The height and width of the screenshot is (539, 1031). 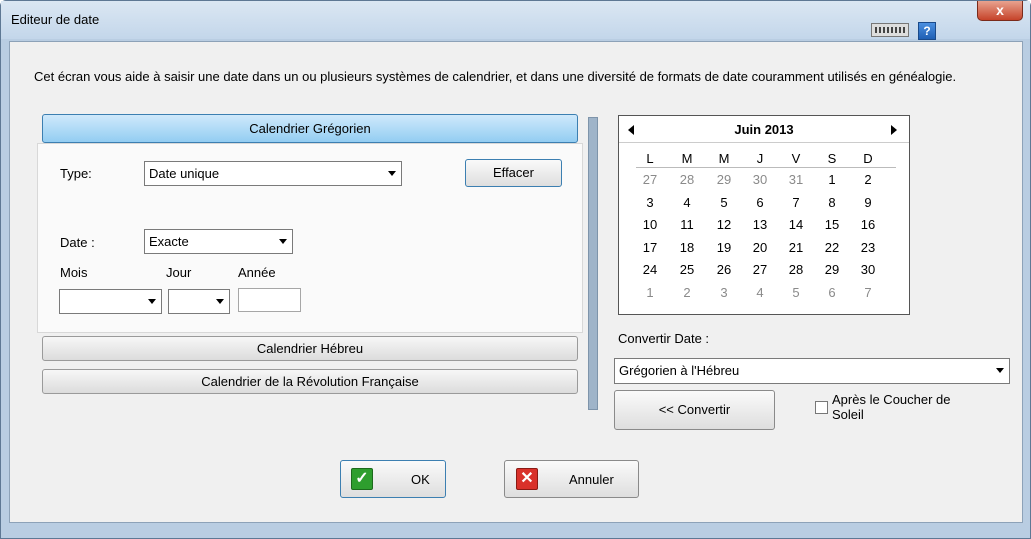 What do you see at coordinates (832, 247) in the screenshot?
I see `calendar-day: 22` at bounding box center [832, 247].